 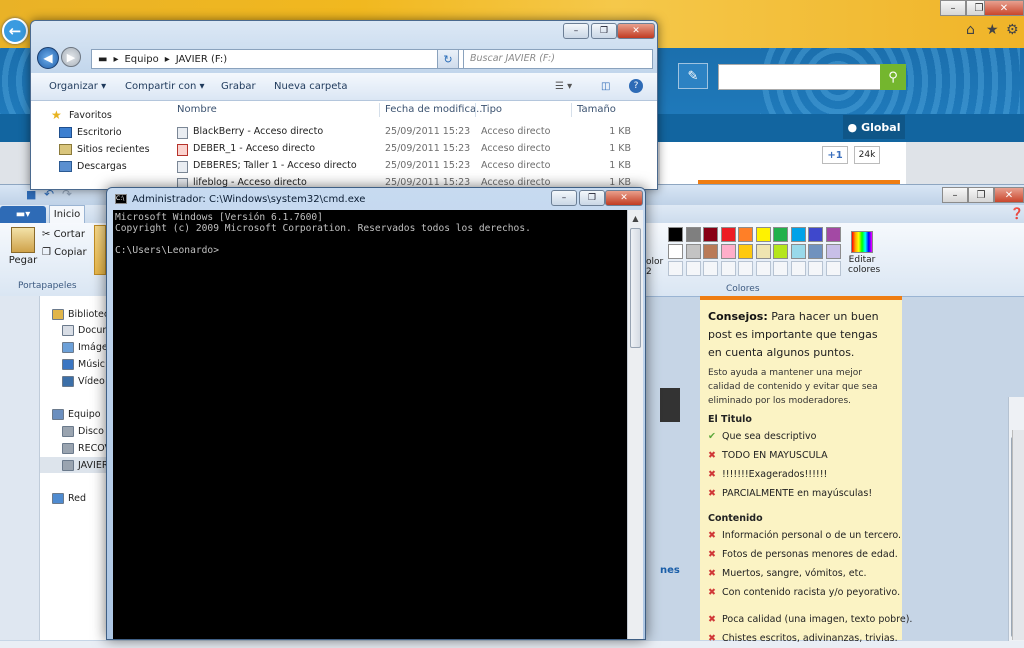 What do you see at coordinates (624, 198) in the screenshot?
I see `cmd-close-button: ✕` at bounding box center [624, 198].